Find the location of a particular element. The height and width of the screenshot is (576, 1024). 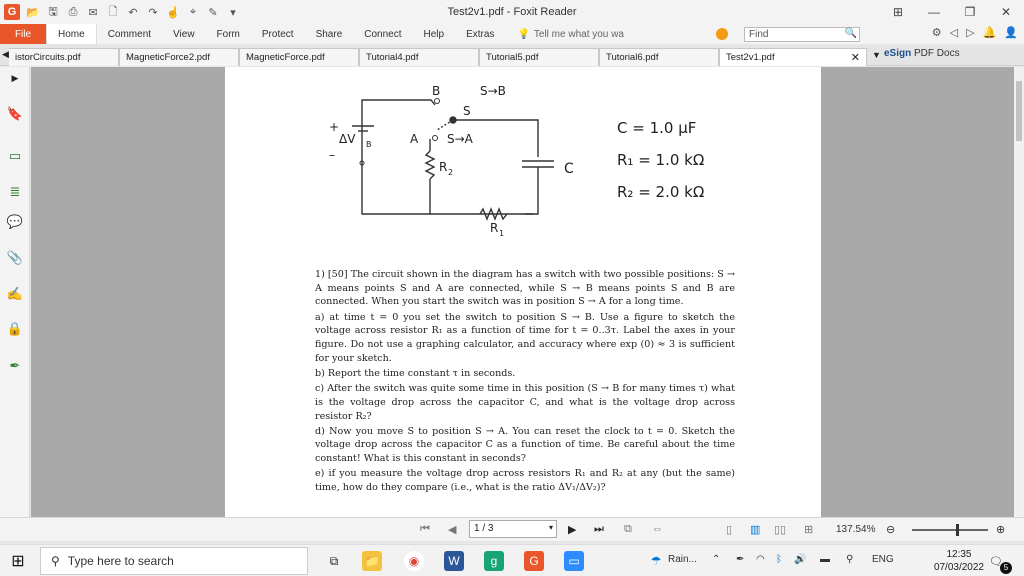

new-icon: 🗋 is located at coordinates (113, 12).